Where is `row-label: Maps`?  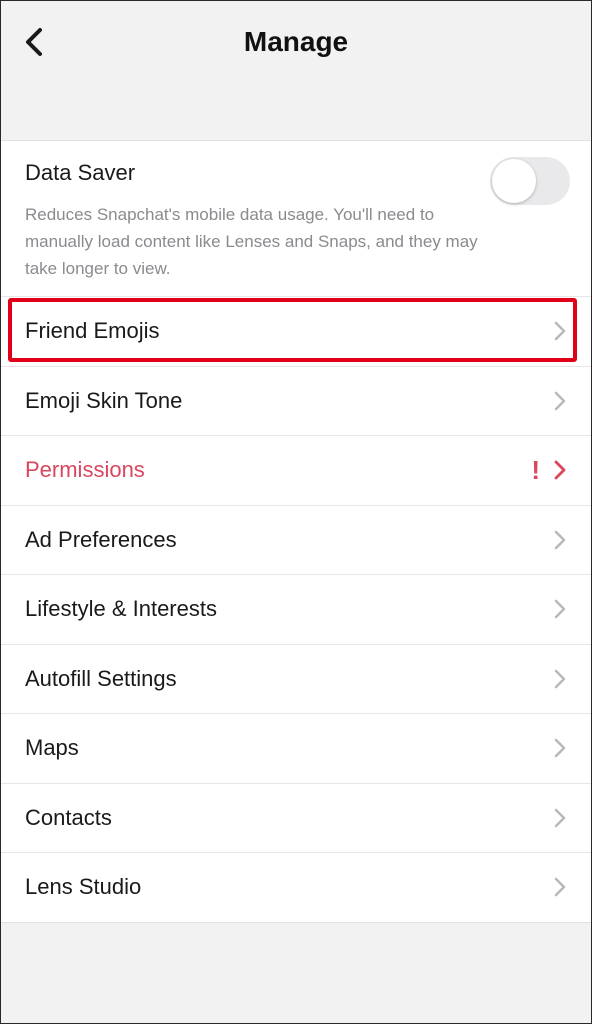 row-label: Maps is located at coordinates (52, 748).